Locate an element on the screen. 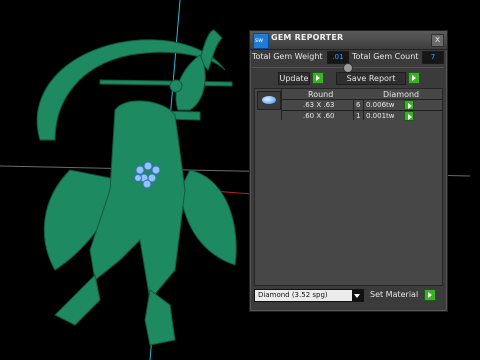 The image size is (480, 360). gem-count-cell: 1 is located at coordinates (358, 116).